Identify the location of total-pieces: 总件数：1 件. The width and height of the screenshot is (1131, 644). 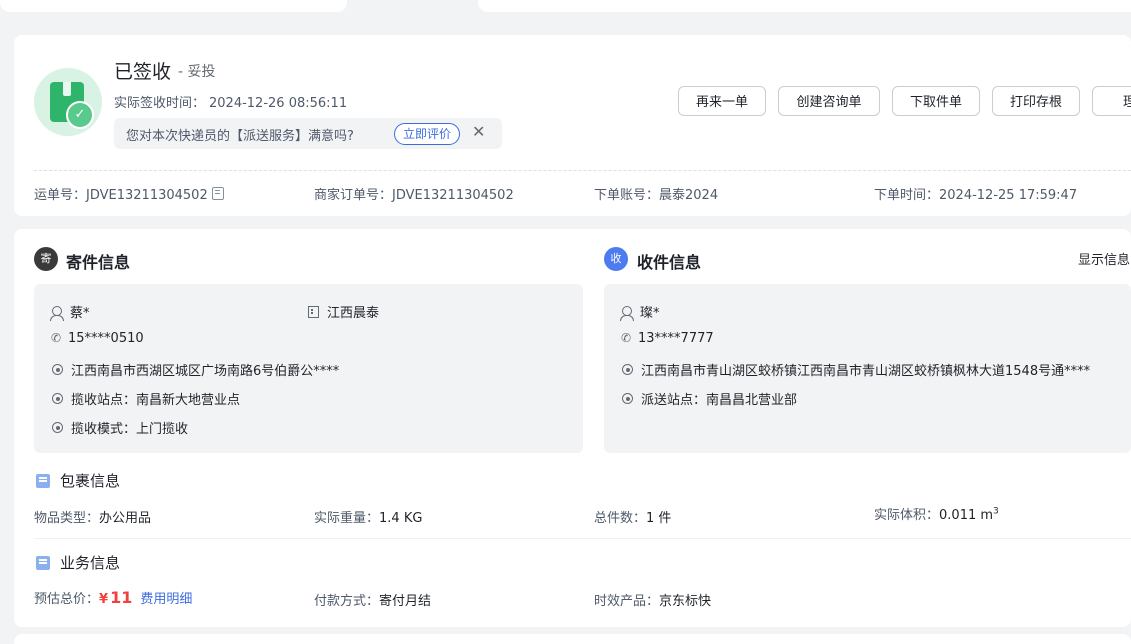
(632, 516).